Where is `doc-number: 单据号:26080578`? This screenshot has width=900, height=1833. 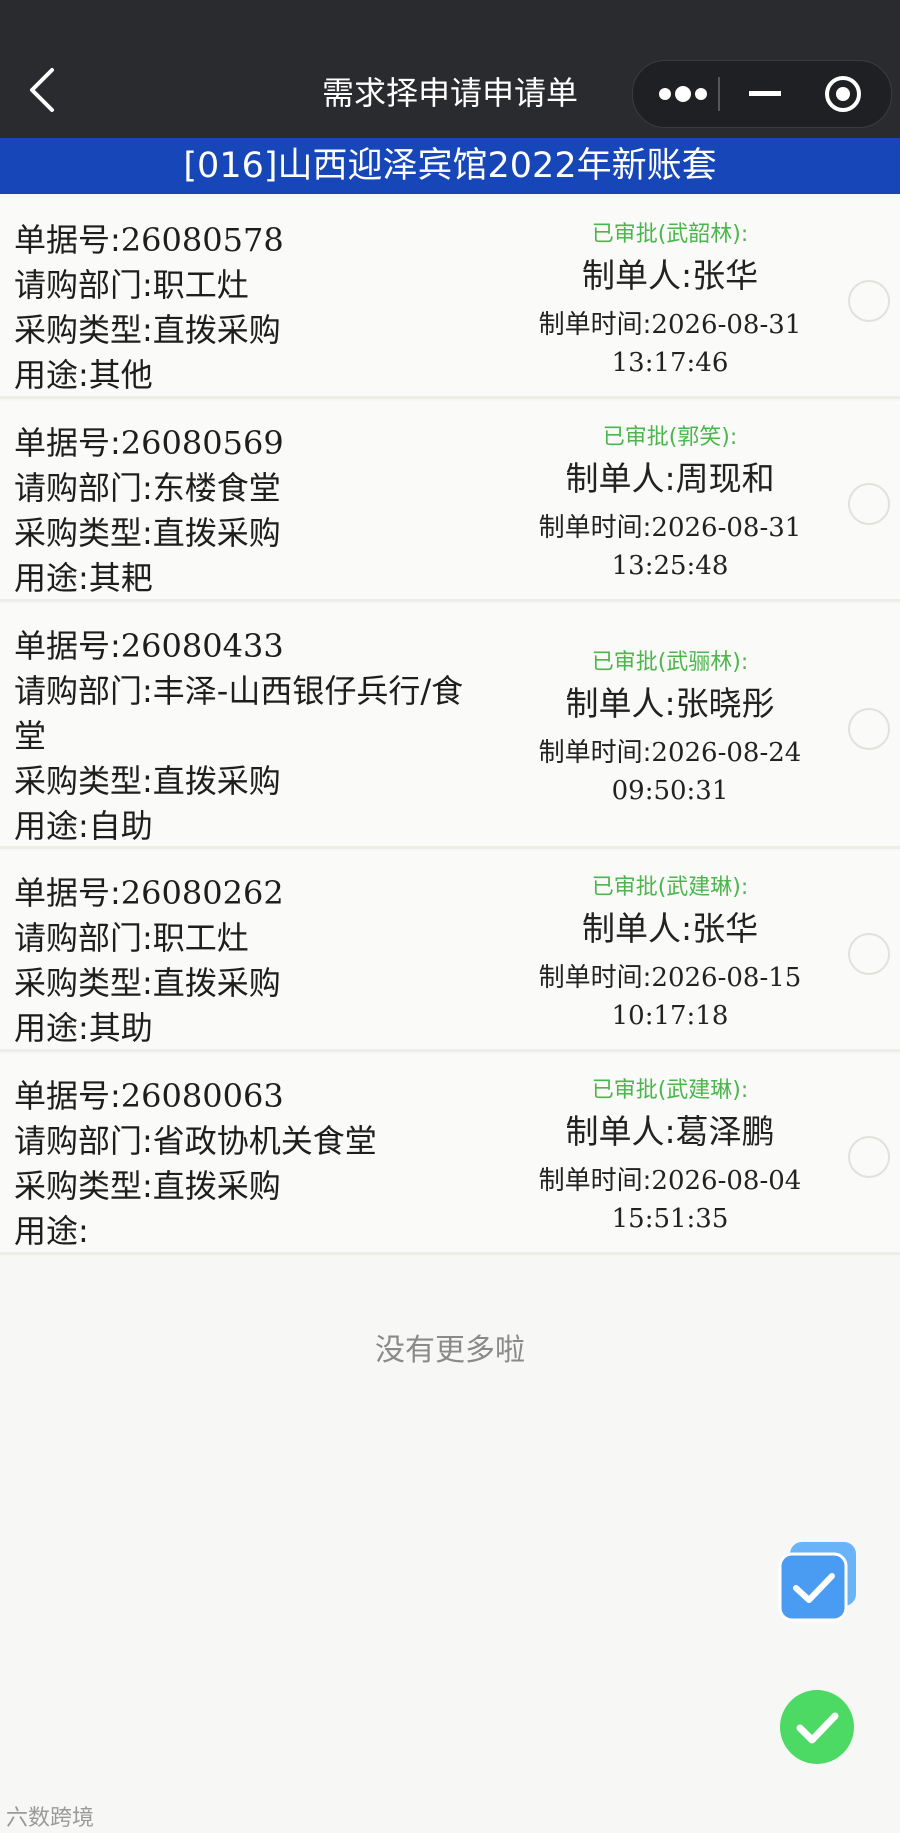 doc-number: 单据号:26080578 is located at coordinates (254, 240).